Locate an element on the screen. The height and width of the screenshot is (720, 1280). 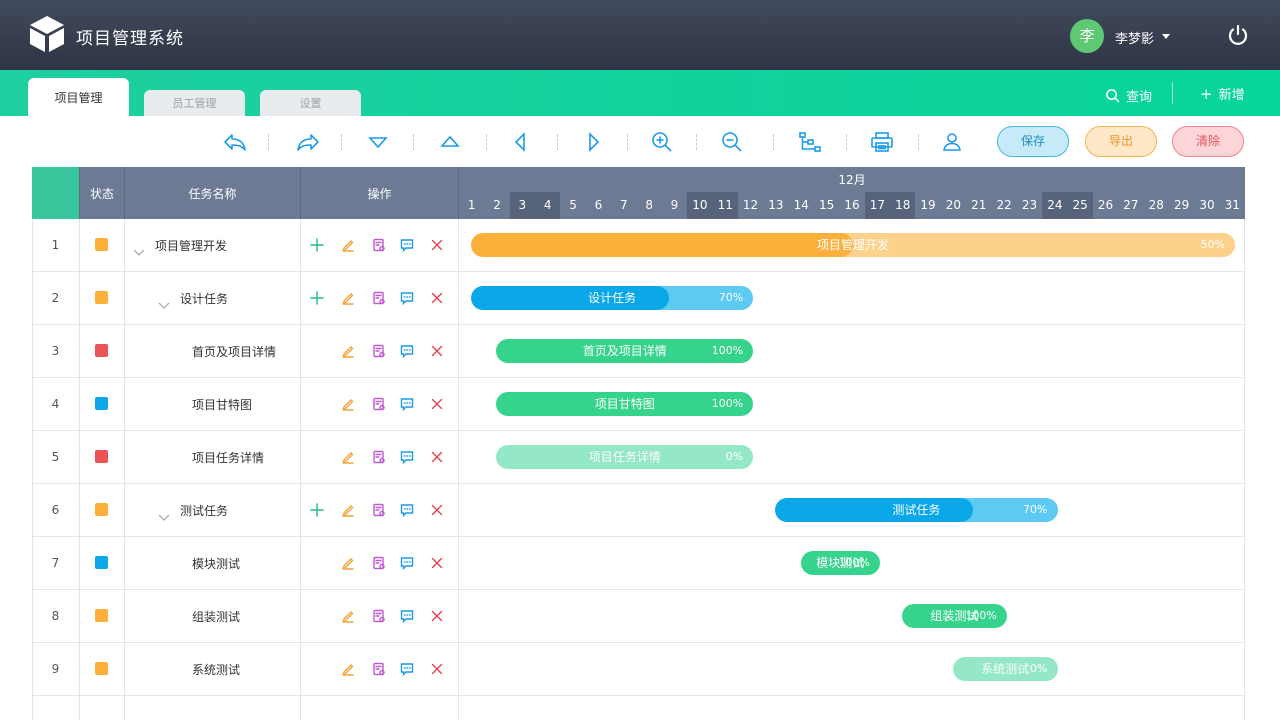
hierarchy-icon is located at coordinates (810, 142).